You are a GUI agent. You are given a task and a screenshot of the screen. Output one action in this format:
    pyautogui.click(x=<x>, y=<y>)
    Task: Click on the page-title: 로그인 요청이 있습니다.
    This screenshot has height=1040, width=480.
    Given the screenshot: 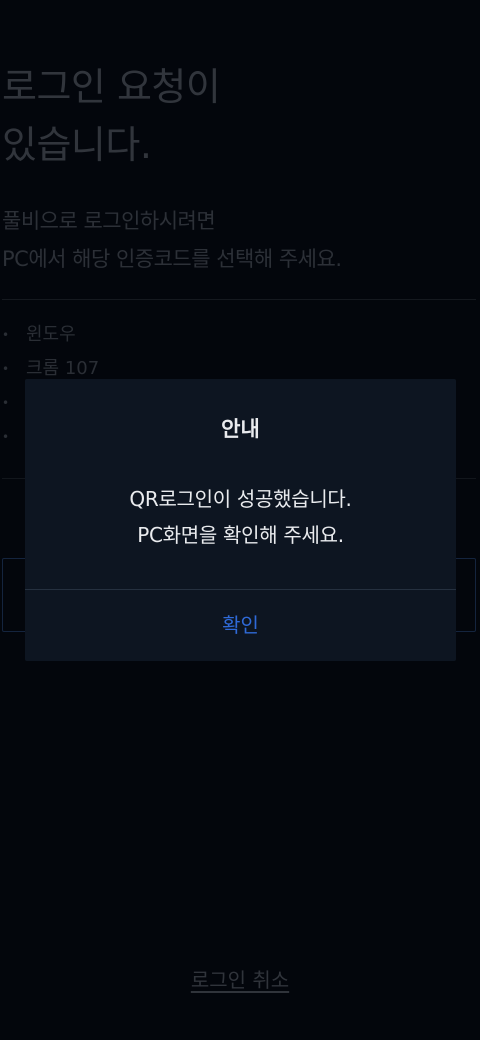 What is the action you would take?
    pyautogui.click(x=111, y=116)
    